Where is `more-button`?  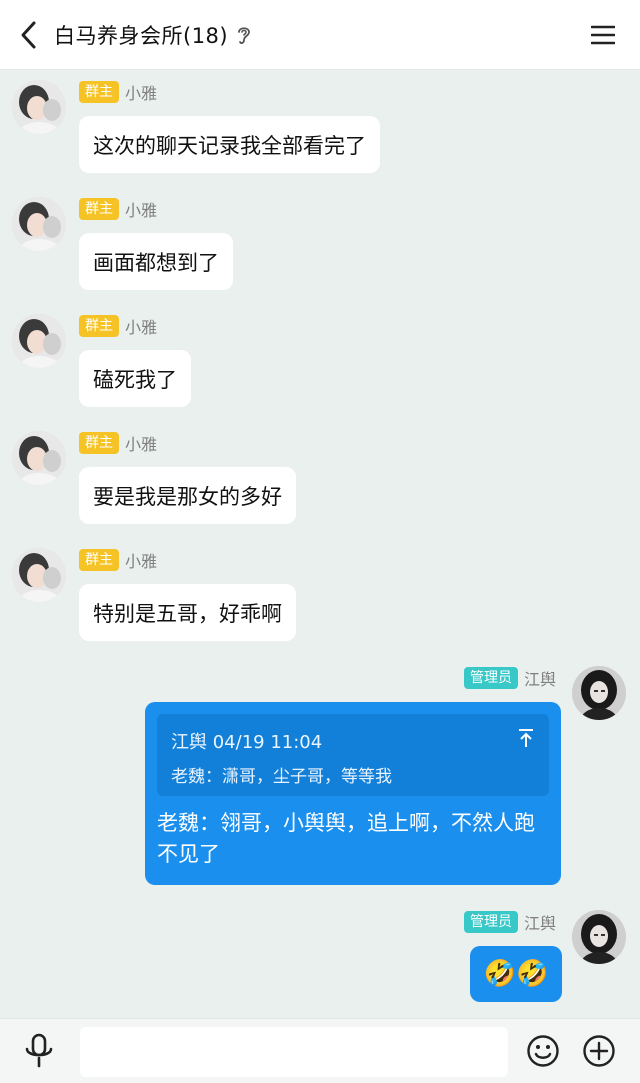 more-button is located at coordinates (599, 1051).